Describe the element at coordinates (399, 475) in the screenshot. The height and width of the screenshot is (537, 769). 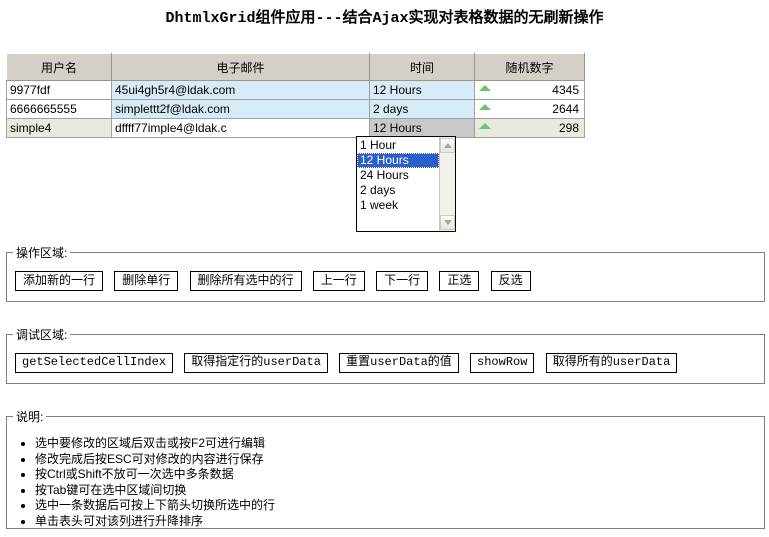
I see `list-item: 按Ctrl或Shift不放可一次选中多条数据` at that location.